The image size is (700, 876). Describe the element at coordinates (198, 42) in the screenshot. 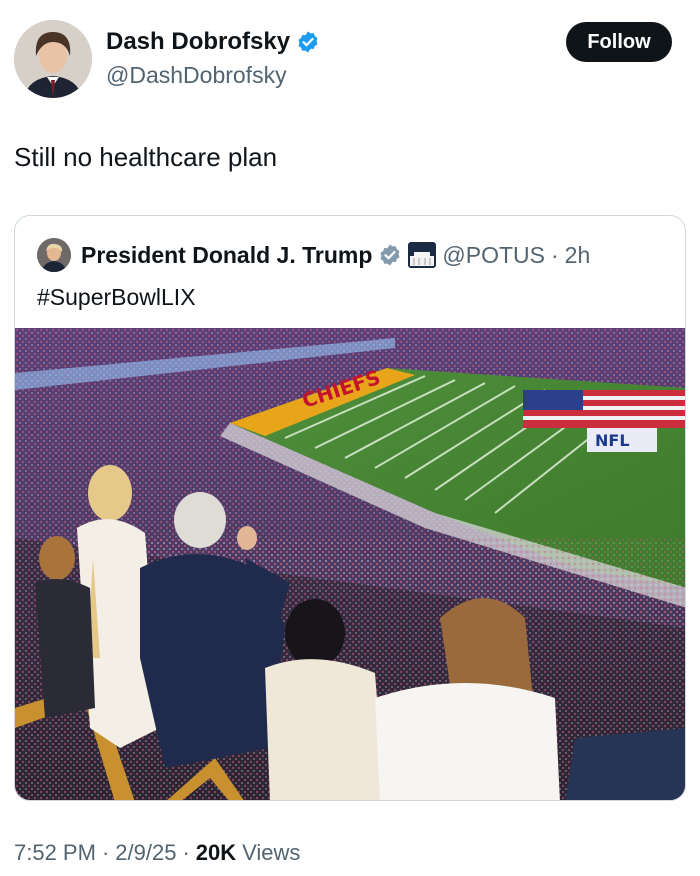

I see `author-name: Dash Dobrofsky` at that location.